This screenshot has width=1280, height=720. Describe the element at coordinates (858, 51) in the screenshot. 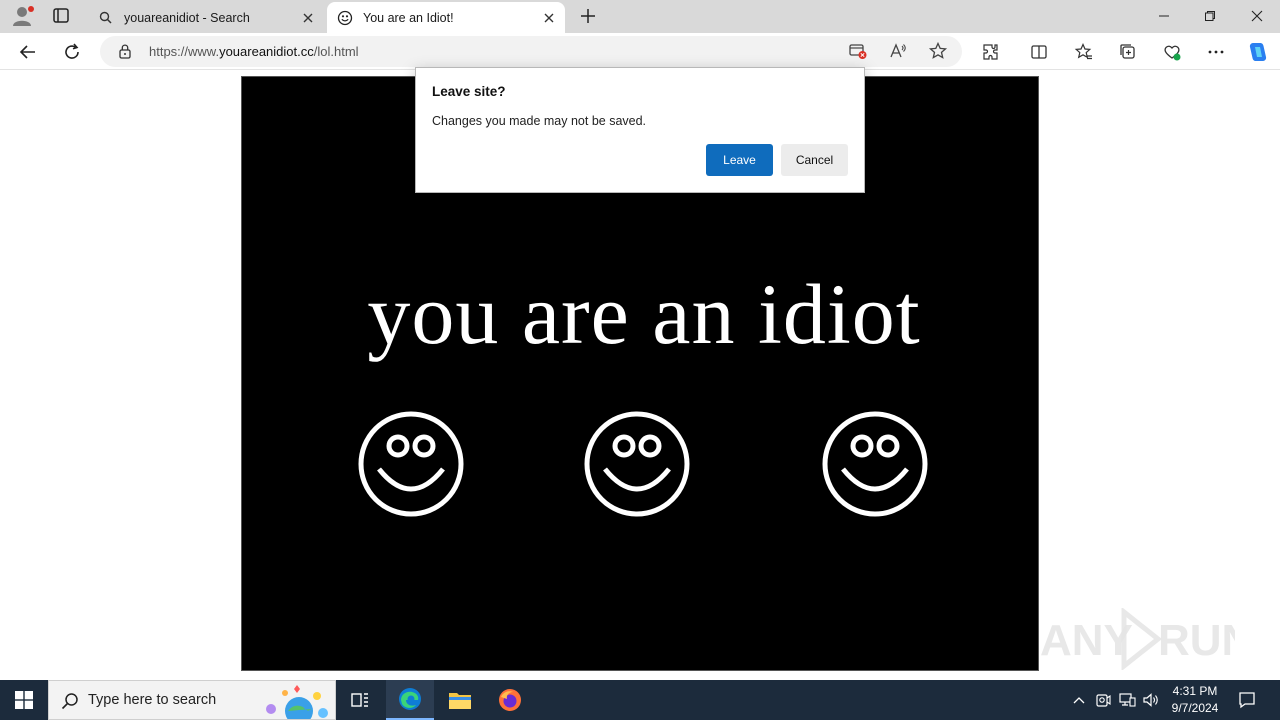

I see `popup-blocked-icon` at that location.